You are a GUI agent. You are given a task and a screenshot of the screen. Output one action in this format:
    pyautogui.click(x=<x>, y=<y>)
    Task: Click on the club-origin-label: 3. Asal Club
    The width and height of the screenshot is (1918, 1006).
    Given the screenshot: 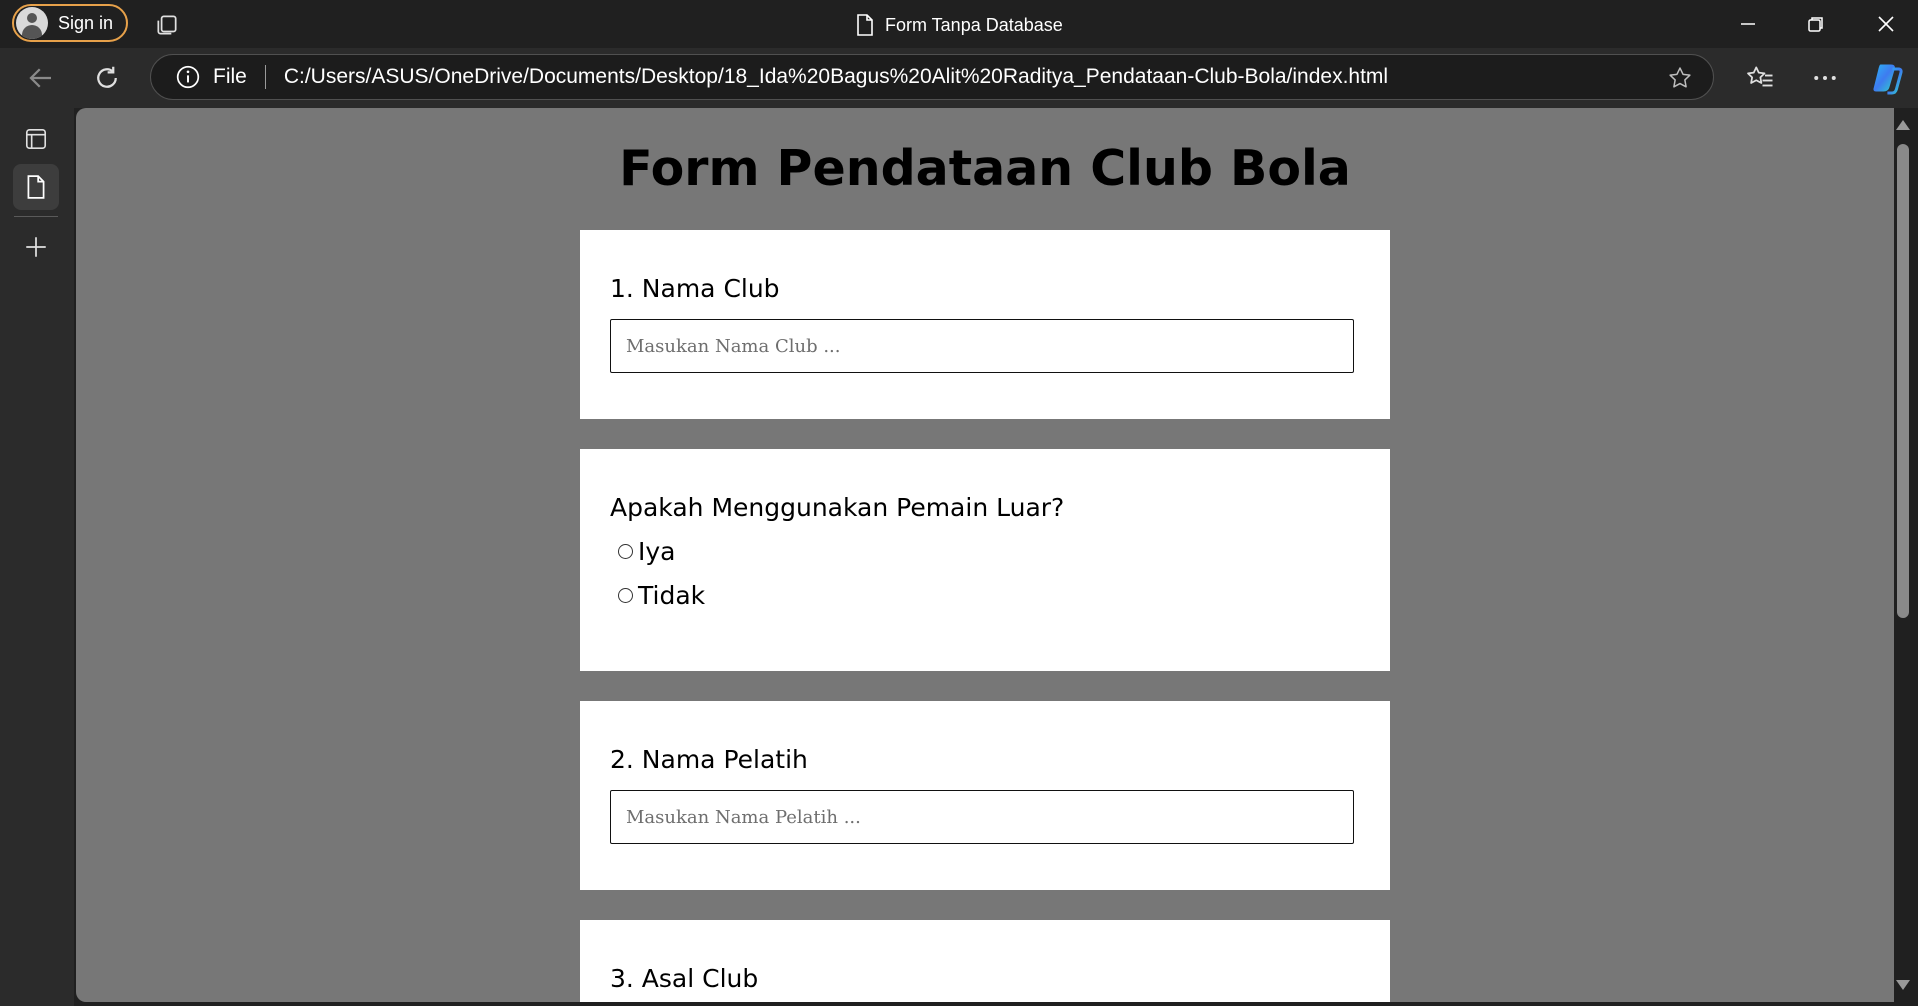 What is the action you would take?
    pyautogui.click(x=684, y=978)
    